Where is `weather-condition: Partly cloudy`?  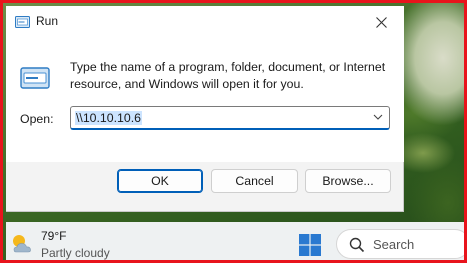
weather-condition: Partly cloudy is located at coordinates (75, 253).